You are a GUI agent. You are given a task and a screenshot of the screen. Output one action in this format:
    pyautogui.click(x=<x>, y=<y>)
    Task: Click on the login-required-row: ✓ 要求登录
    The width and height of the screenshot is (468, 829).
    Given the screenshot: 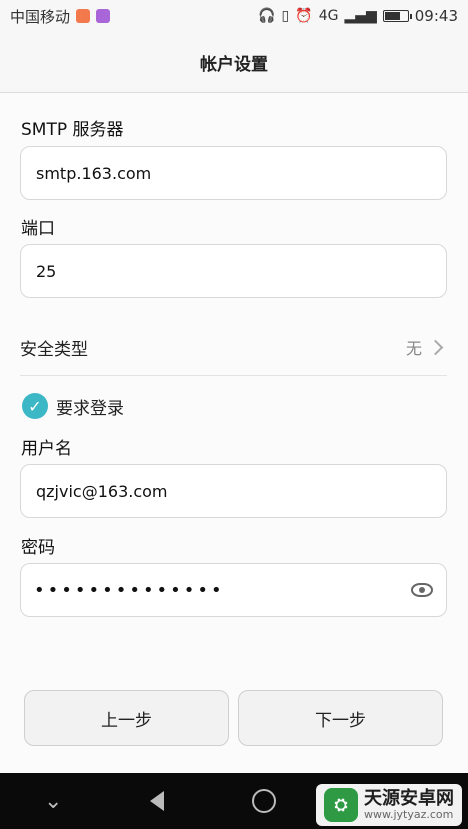 What is the action you would take?
    pyautogui.click(x=73, y=406)
    